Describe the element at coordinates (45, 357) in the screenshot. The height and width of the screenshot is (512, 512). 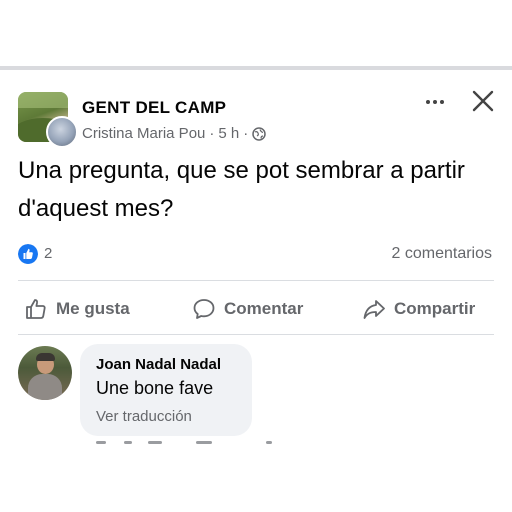
I see `avatar-hair` at that location.